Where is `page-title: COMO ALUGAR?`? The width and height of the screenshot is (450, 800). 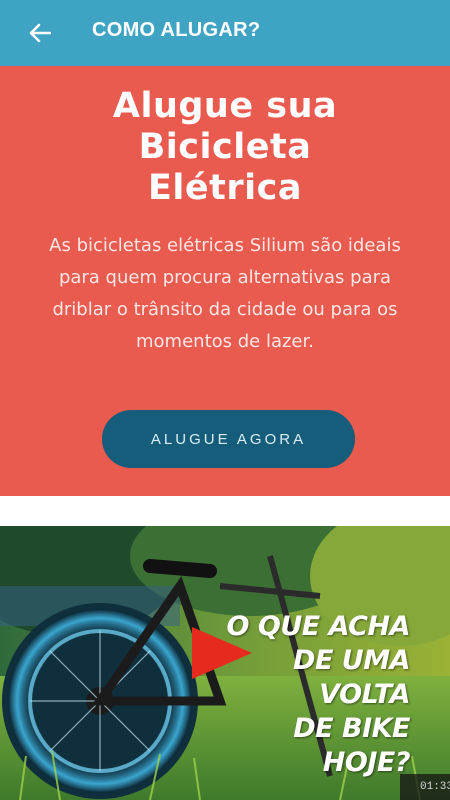
page-title: COMO ALUGAR? is located at coordinates (176, 30).